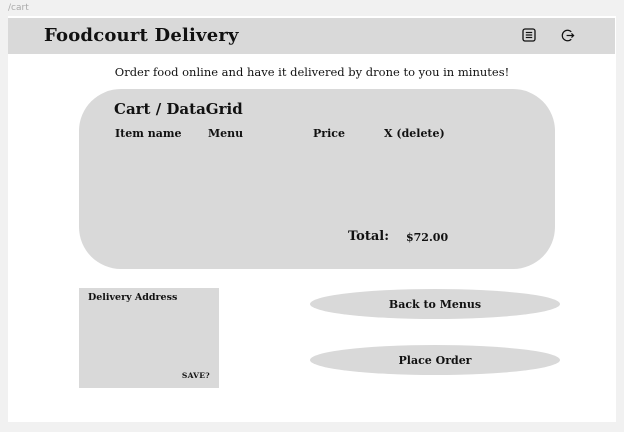 This screenshot has width=624, height=432. Describe the element at coordinates (435, 304) in the screenshot. I see `back-to-menus-button: Back to Menus` at that location.